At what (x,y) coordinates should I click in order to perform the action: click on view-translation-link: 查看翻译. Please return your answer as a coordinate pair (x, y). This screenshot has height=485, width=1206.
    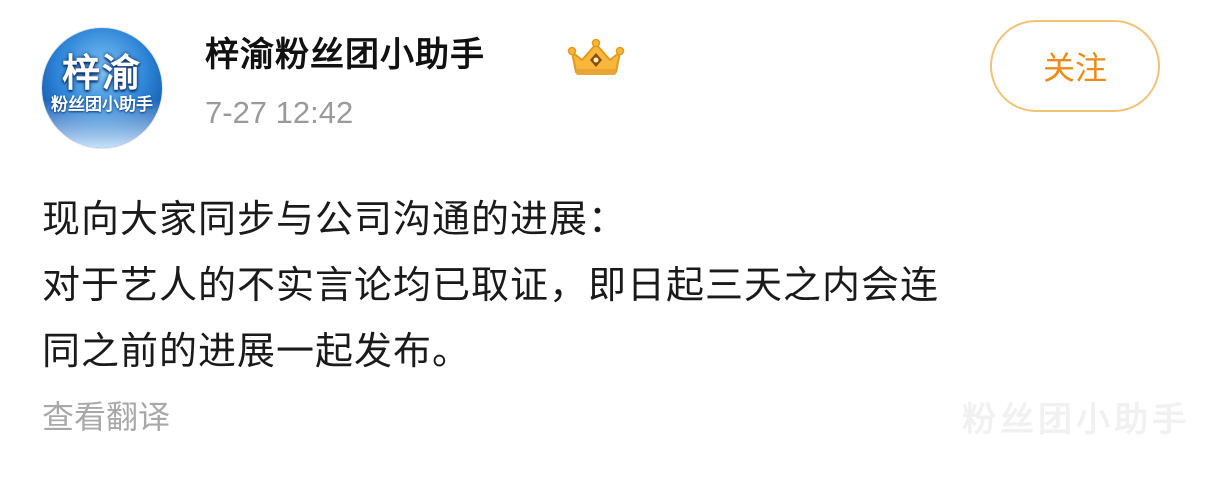
    Looking at the image, I should click on (106, 417).